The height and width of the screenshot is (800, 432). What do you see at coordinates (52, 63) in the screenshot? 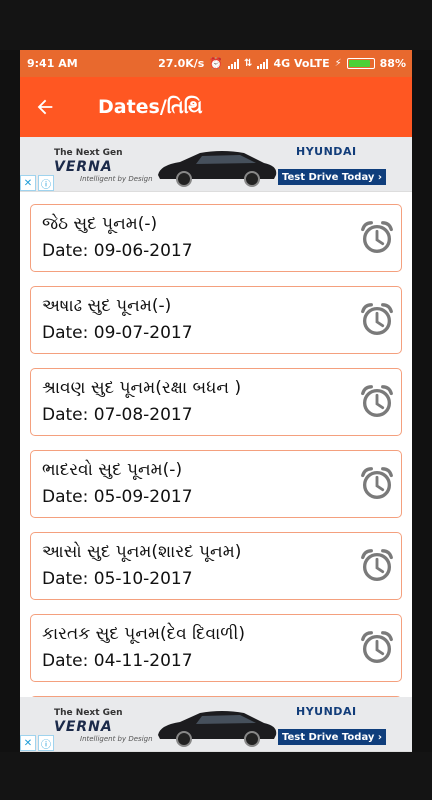
I see `status-time: 9:41 AM` at bounding box center [52, 63].